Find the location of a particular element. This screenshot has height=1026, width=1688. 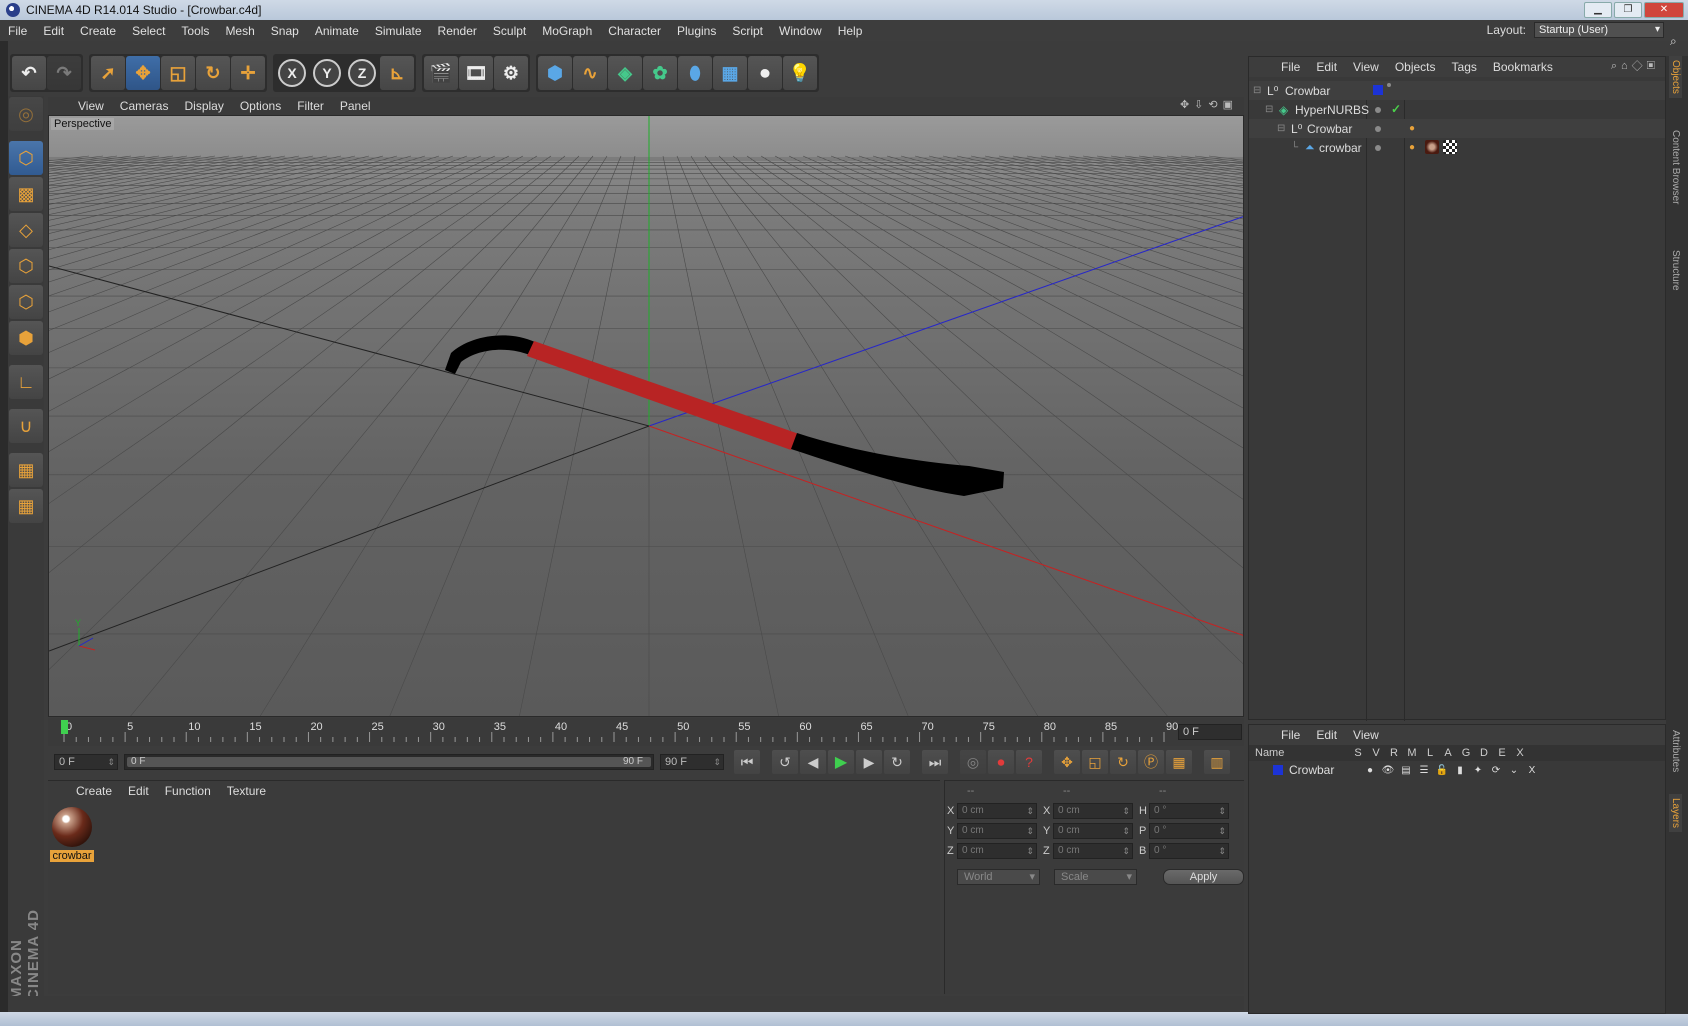

menu-snap: Snap is located at coordinates (285, 31).